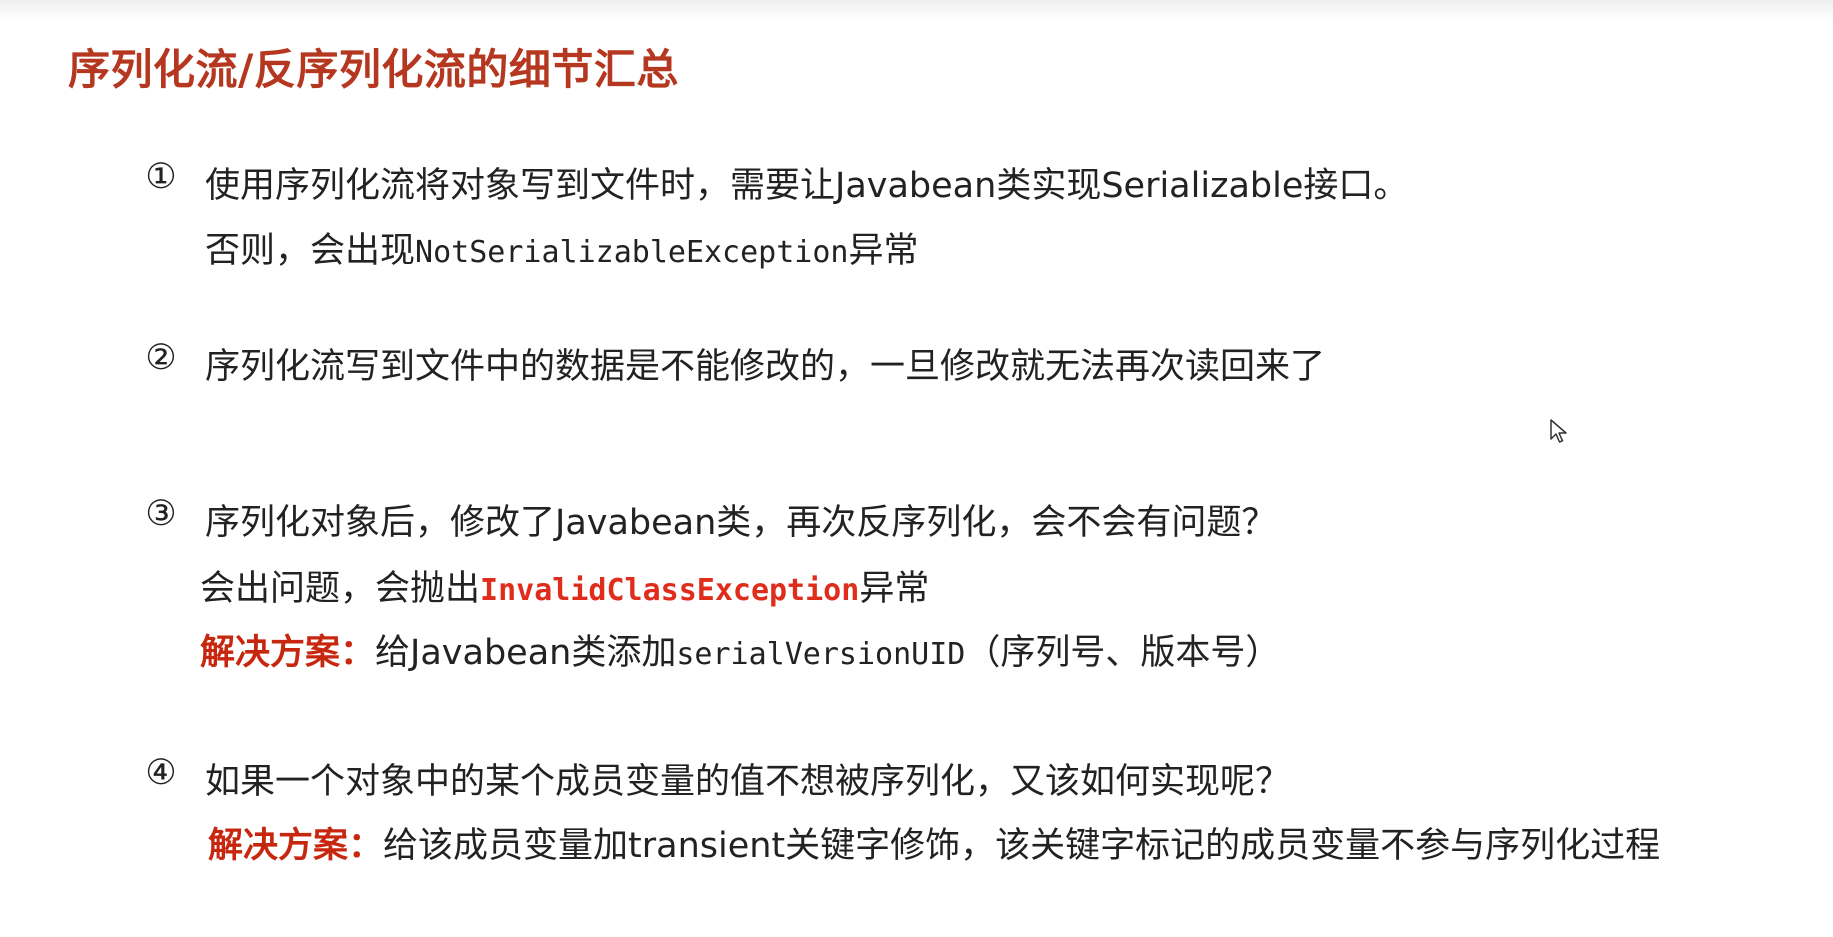 The width and height of the screenshot is (1833, 937). What do you see at coordinates (1558, 431) in the screenshot?
I see `mouse-cursor-icon` at bounding box center [1558, 431].